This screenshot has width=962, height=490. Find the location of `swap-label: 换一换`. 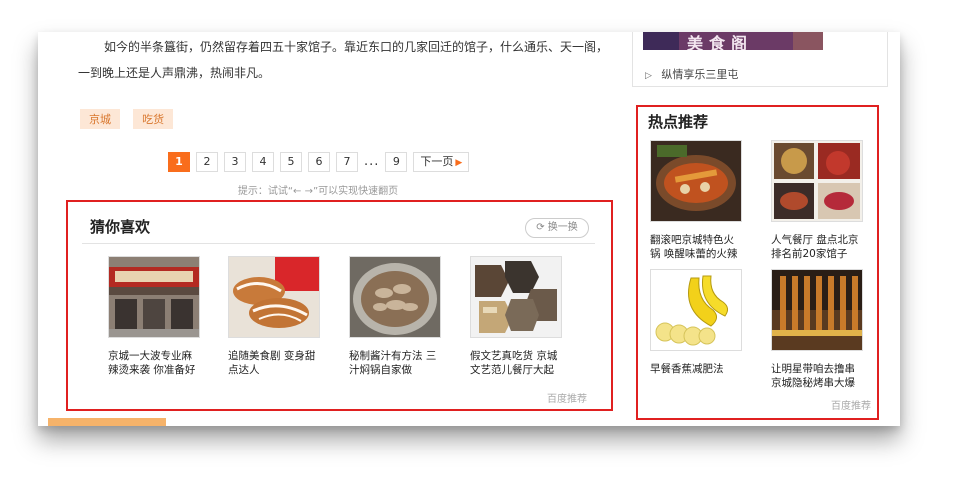

swap-label: 换一换 is located at coordinates (562, 227).